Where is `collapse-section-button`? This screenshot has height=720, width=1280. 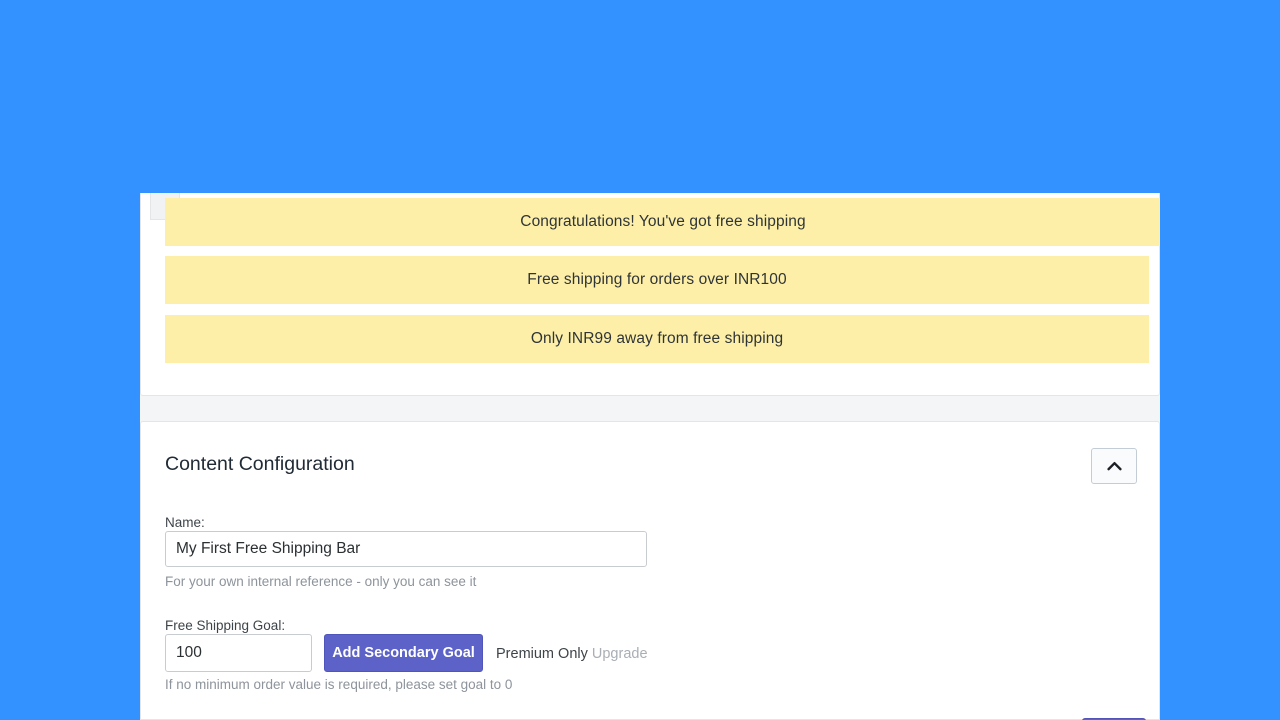 collapse-section-button is located at coordinates (1114, 466).